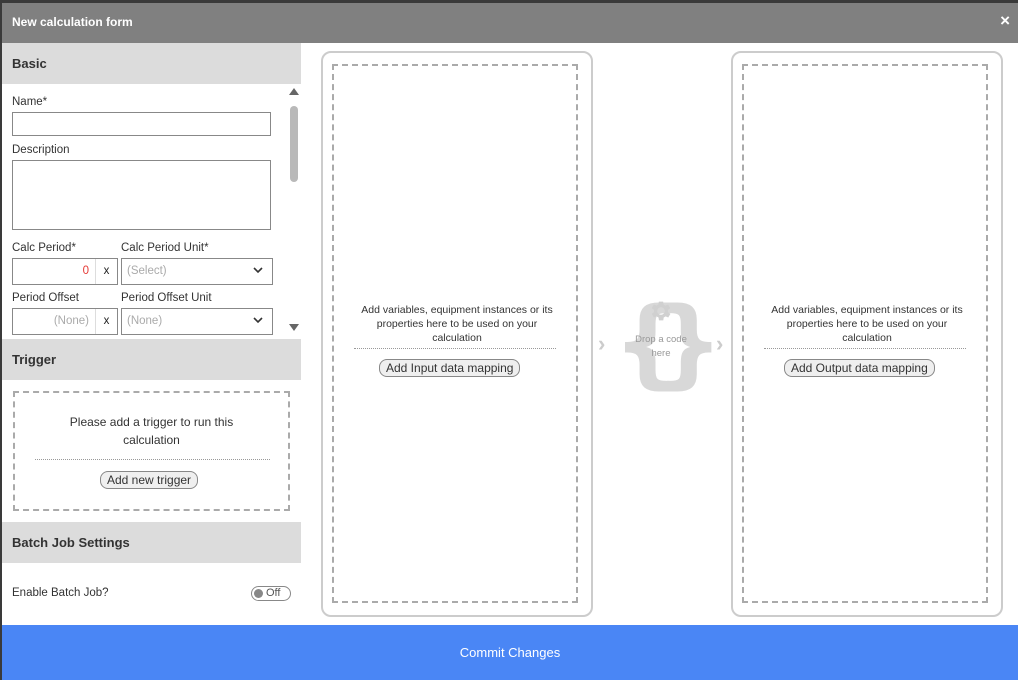  Describe the element at coordinates (106, 271) in the screenshot. I see `calc-period-clear-button: x` at that location.